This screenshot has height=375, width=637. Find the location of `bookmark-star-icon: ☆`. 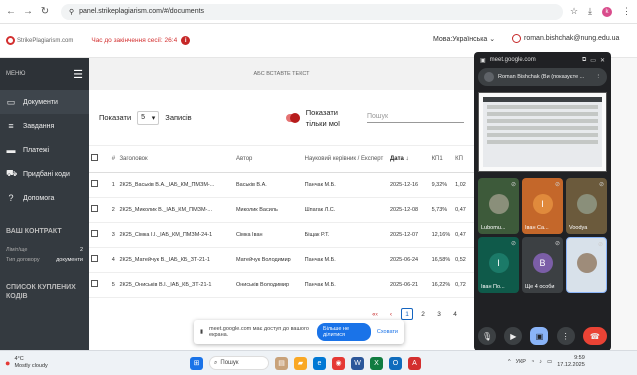

bookmark-star-icon: ☆ is located at coordinates (574, 11).